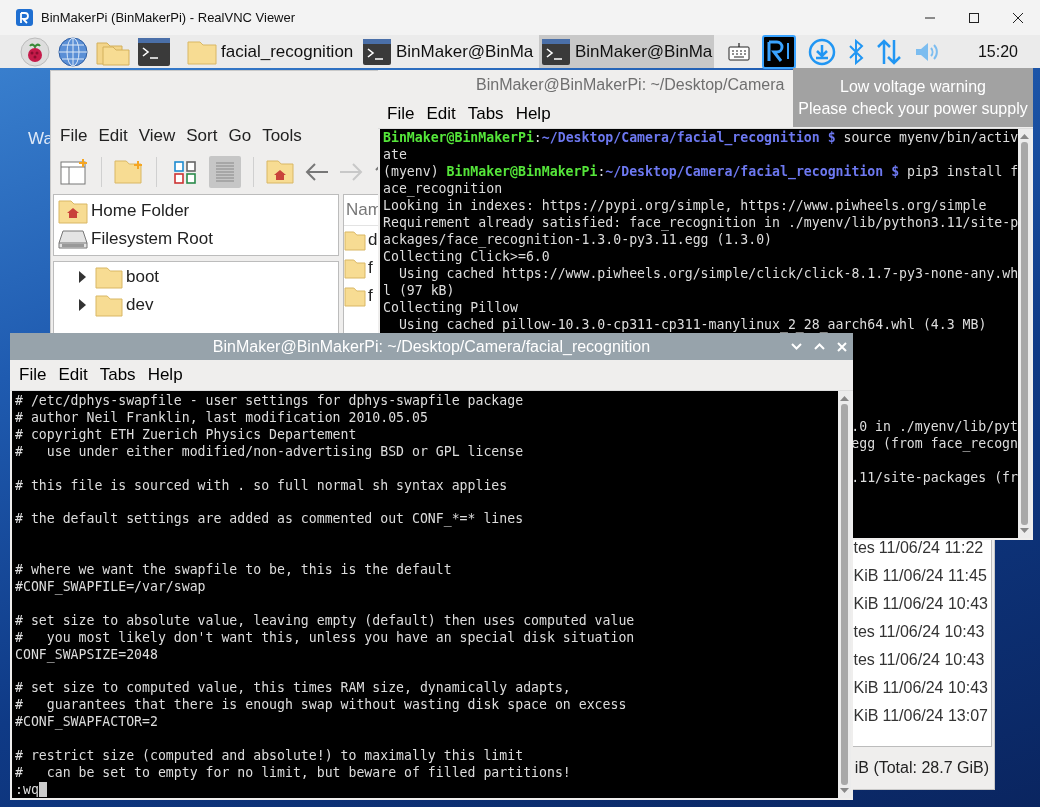 The width and height of the screenshot is (1040, 807). Describe the element at coordinates (819, 346) in the screenshot. I see `chevron-up-icon` at that location.